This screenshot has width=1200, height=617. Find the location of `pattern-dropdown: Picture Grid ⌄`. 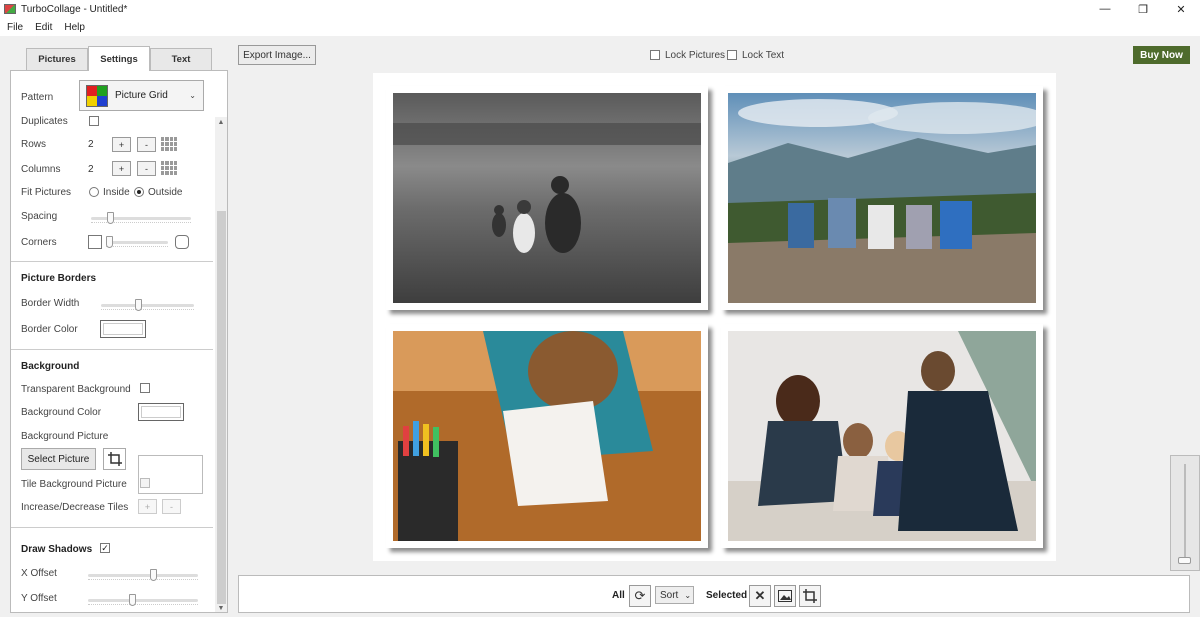

pattern-dropdown: Picture Grid ⌄ is located at coordinates (141, 95).